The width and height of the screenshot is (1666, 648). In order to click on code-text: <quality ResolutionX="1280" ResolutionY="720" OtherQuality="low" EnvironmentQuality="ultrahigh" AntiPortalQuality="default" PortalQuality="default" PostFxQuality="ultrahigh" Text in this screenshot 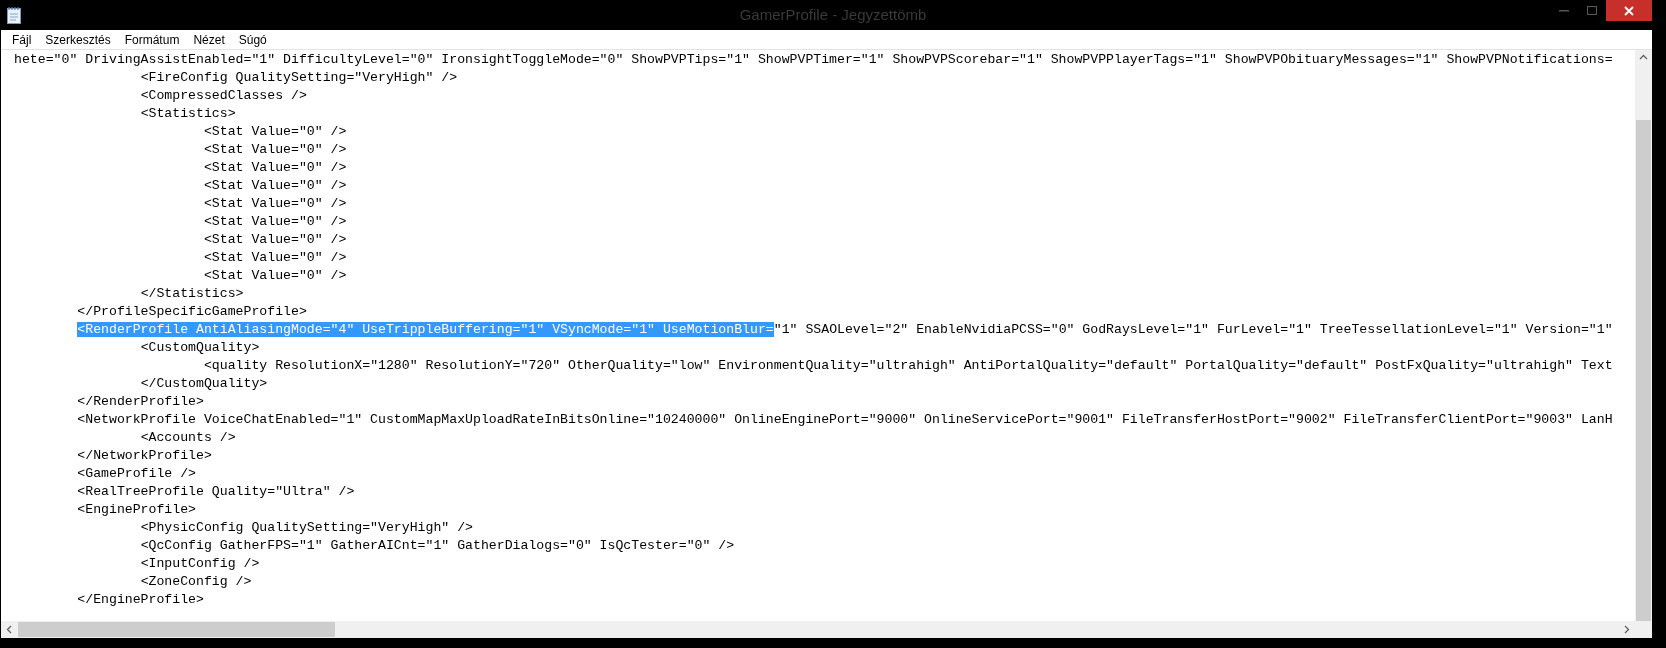, I will do `click(908, 365)`.